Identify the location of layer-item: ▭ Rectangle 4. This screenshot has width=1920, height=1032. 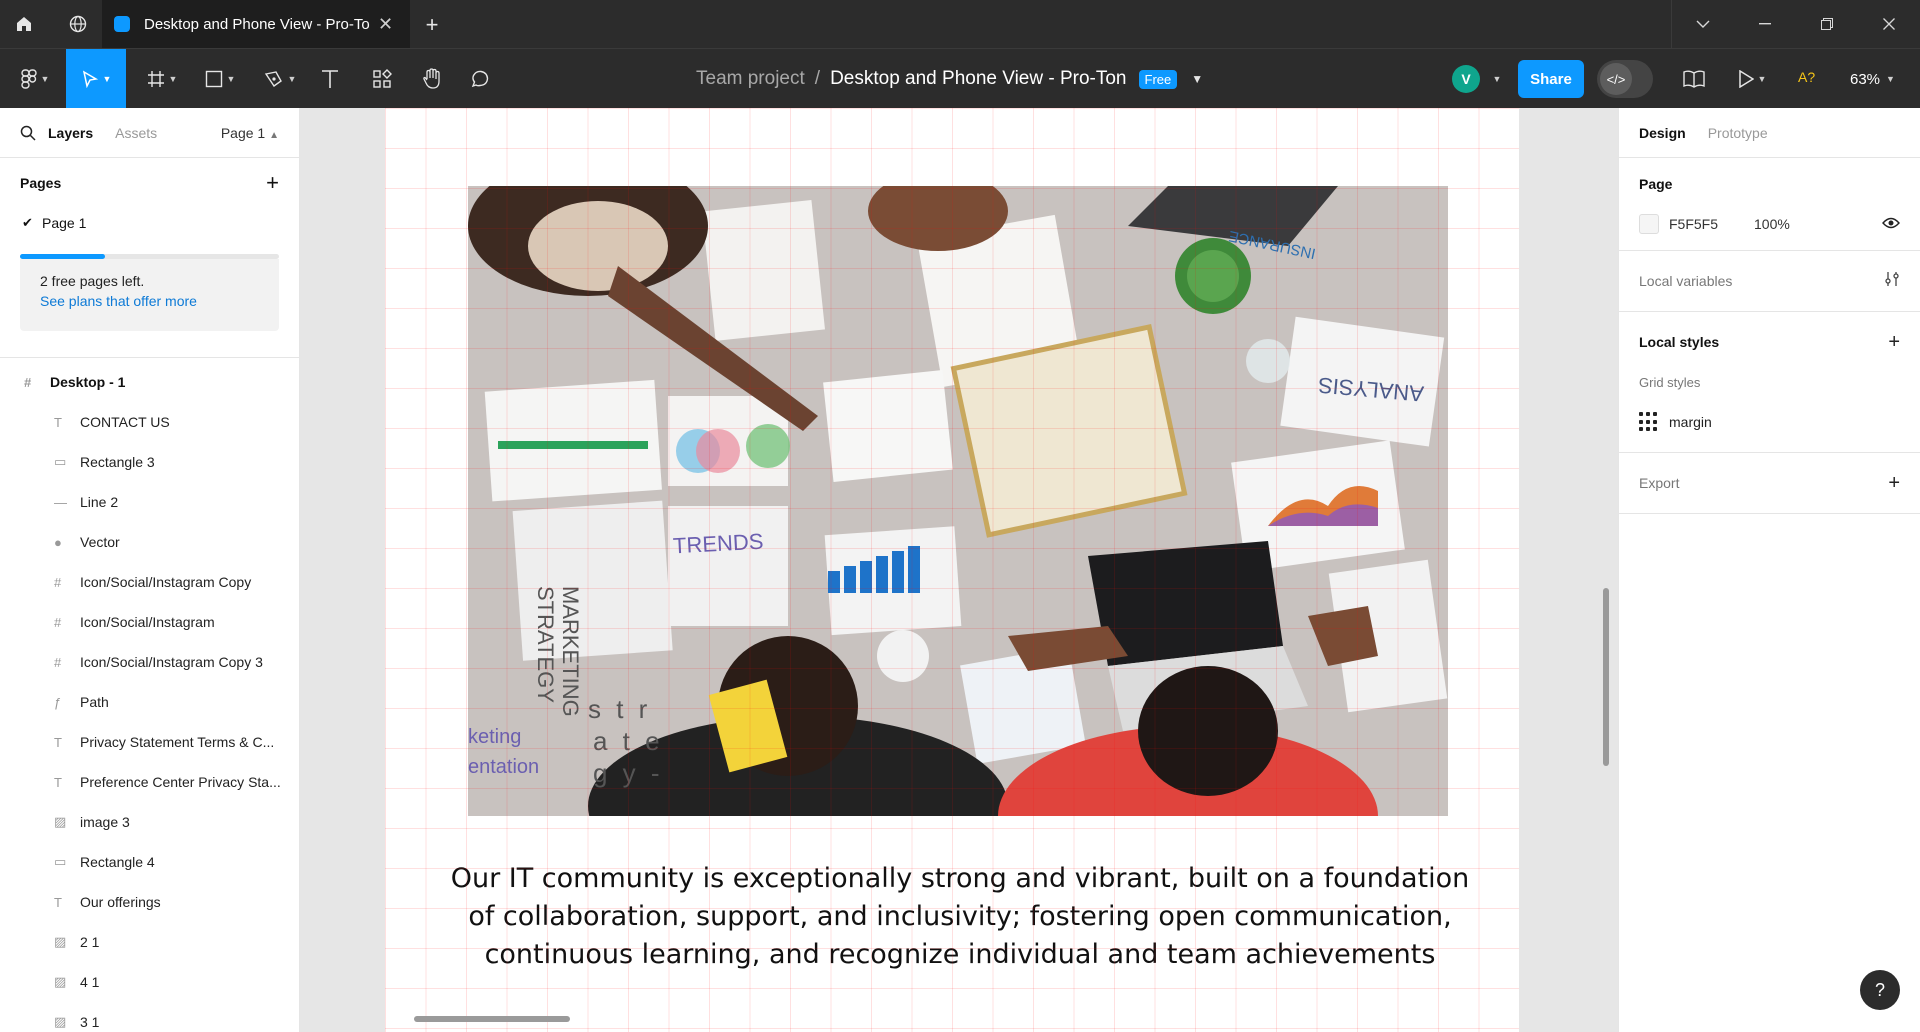
(149, 862).